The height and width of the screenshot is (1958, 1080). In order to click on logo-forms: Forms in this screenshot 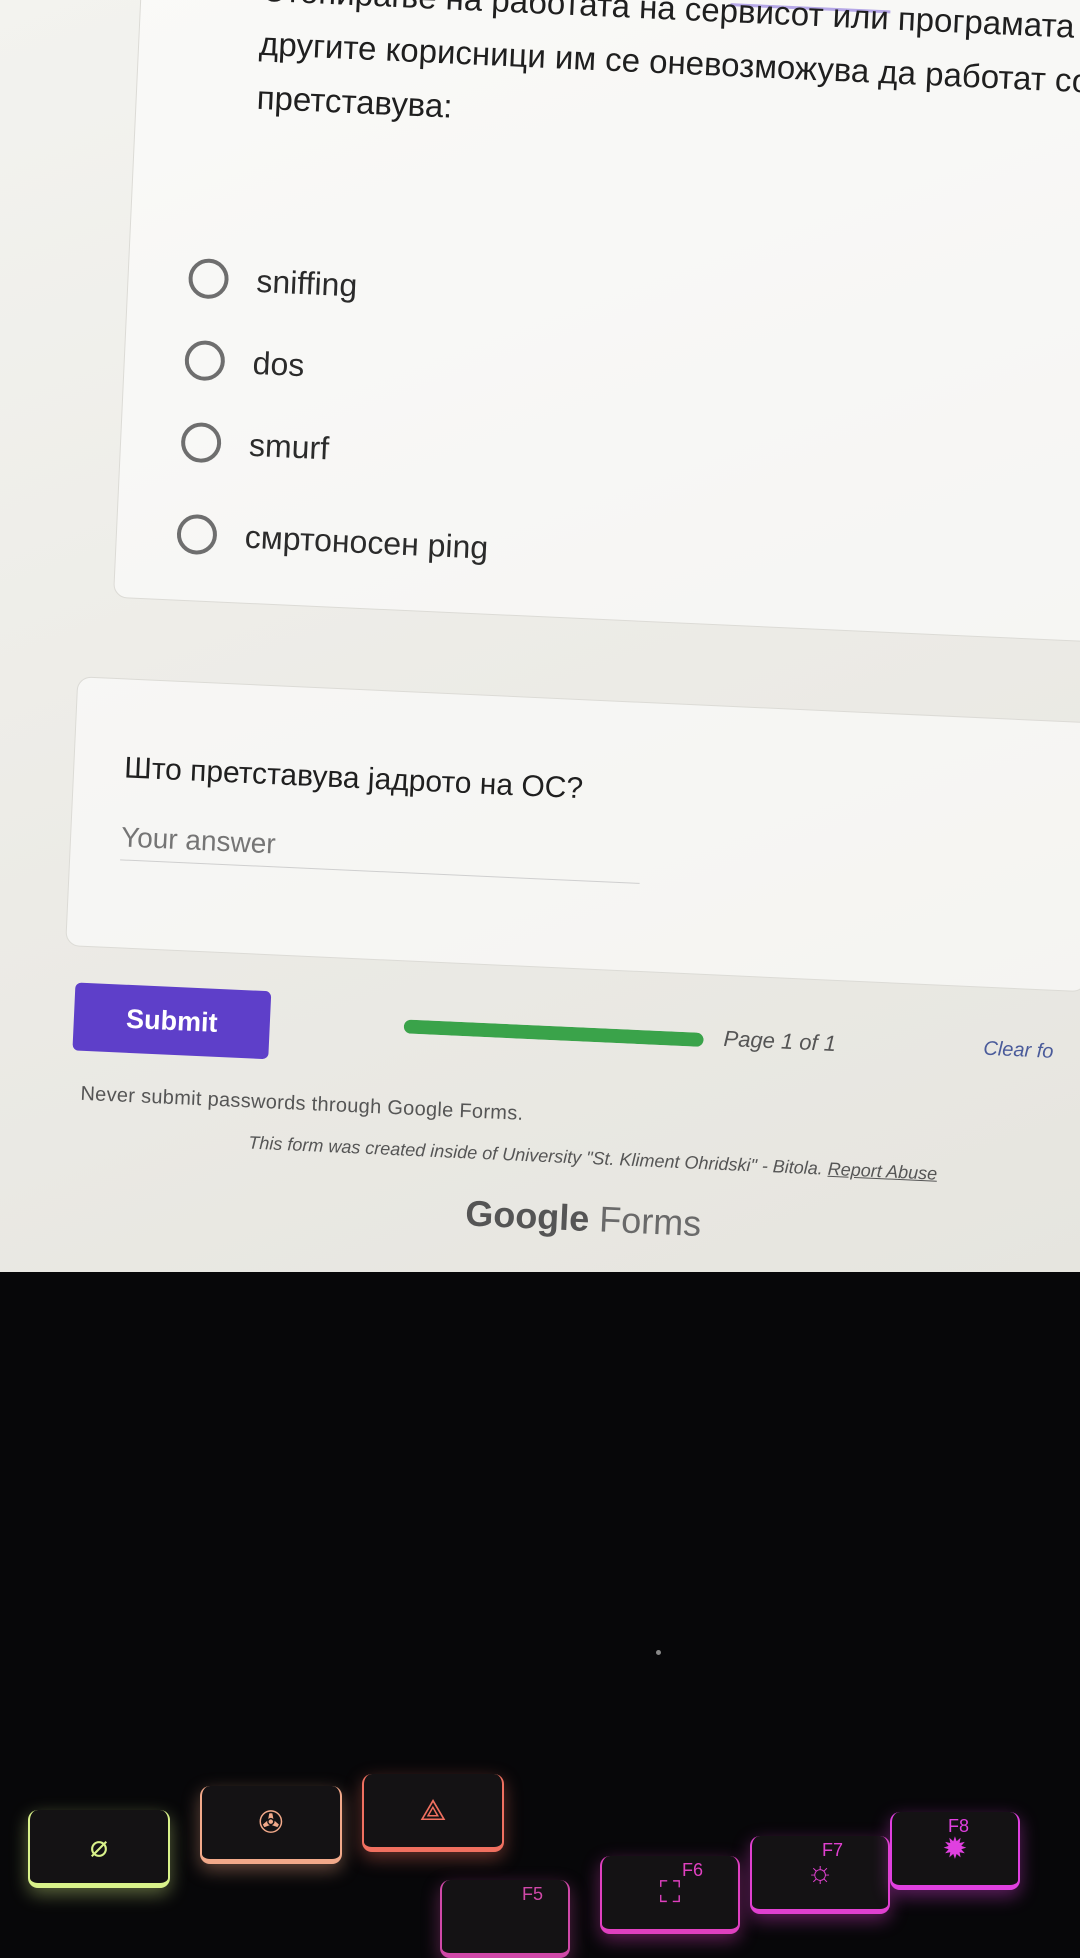, I will do `click(650, 1221)`.